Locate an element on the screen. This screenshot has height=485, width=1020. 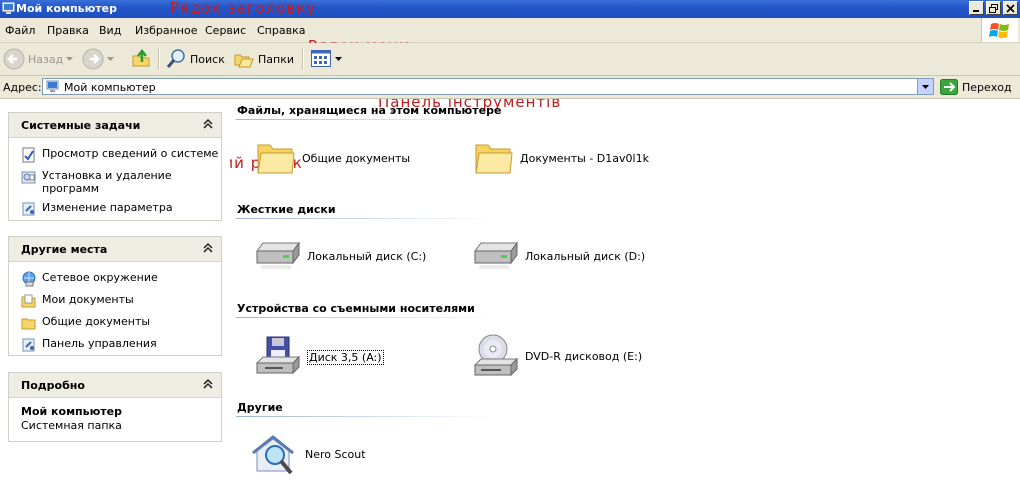
place-network: Сетевое окружение is located at coordinates (121, 279).